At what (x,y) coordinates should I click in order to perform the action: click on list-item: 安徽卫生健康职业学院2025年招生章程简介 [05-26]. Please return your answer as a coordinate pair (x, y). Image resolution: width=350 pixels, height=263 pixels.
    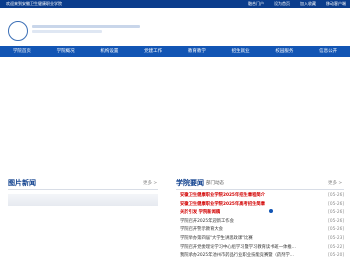
    Looking at the image, I should click on (260, 196).